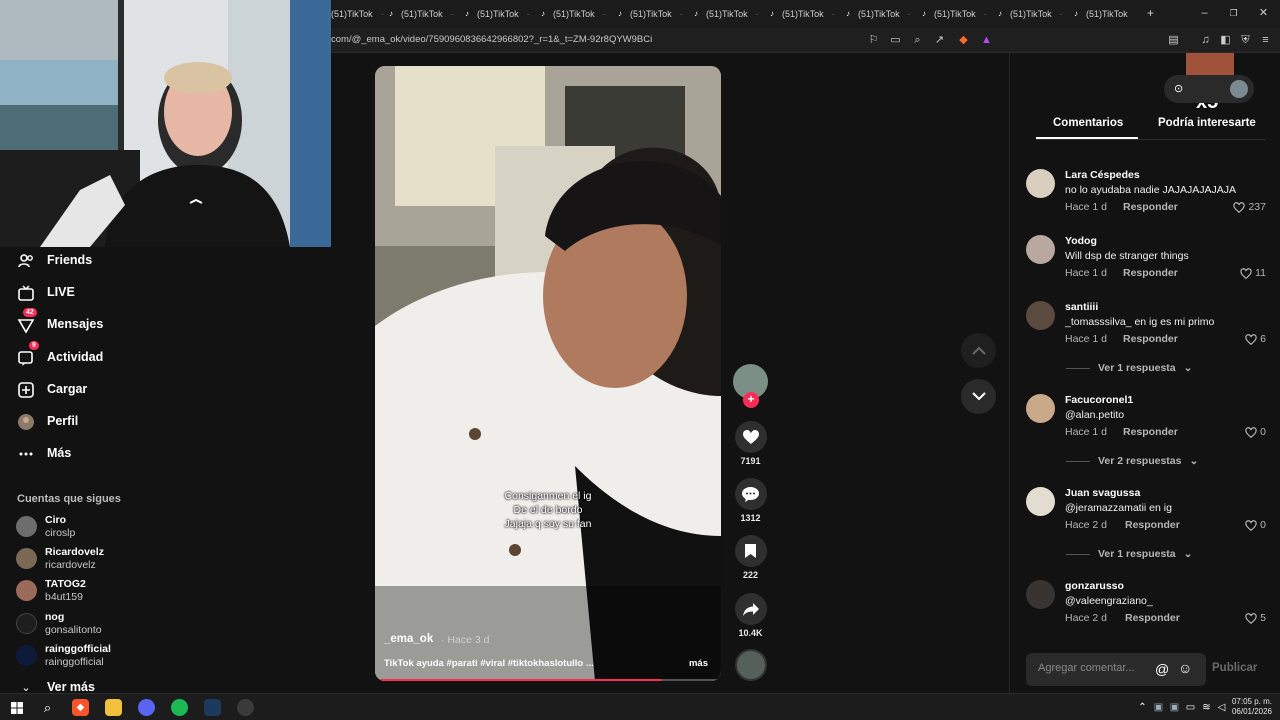 Image resolution: width=1280 pixels, height=720 pixels. Describe the element at coordinates (146, 707) in the screenshot. I see `discord-icon` at that location.